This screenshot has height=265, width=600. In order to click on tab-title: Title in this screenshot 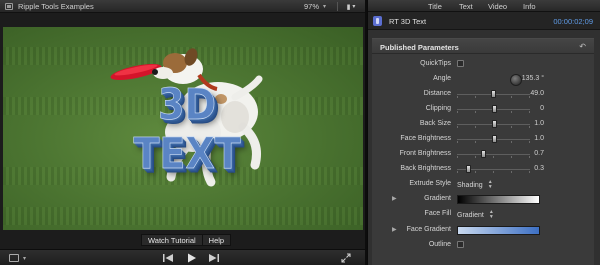, I will do `click(435, 6)`.